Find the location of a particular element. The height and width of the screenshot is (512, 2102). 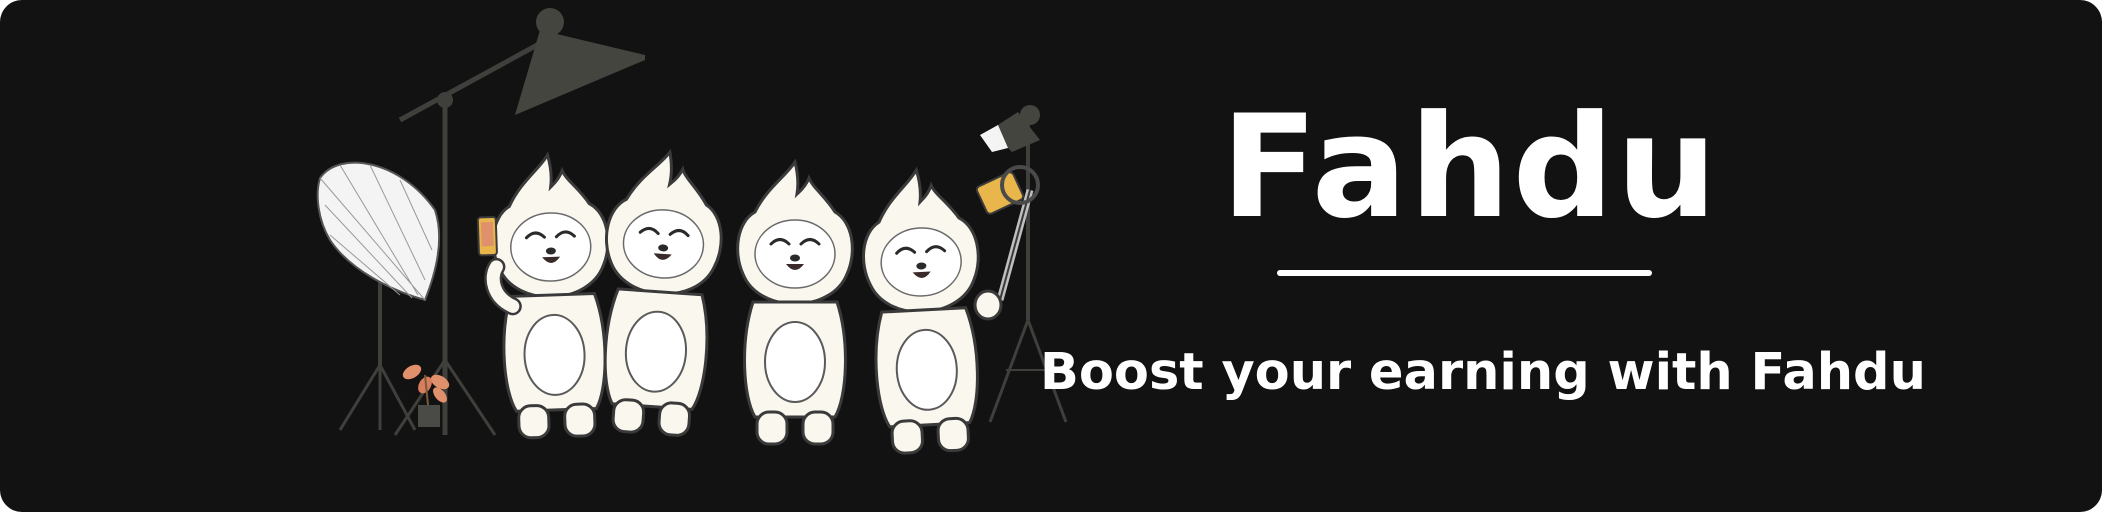

tagline: Boost your earning with Fahdu is located at coordinates (1483, 372).